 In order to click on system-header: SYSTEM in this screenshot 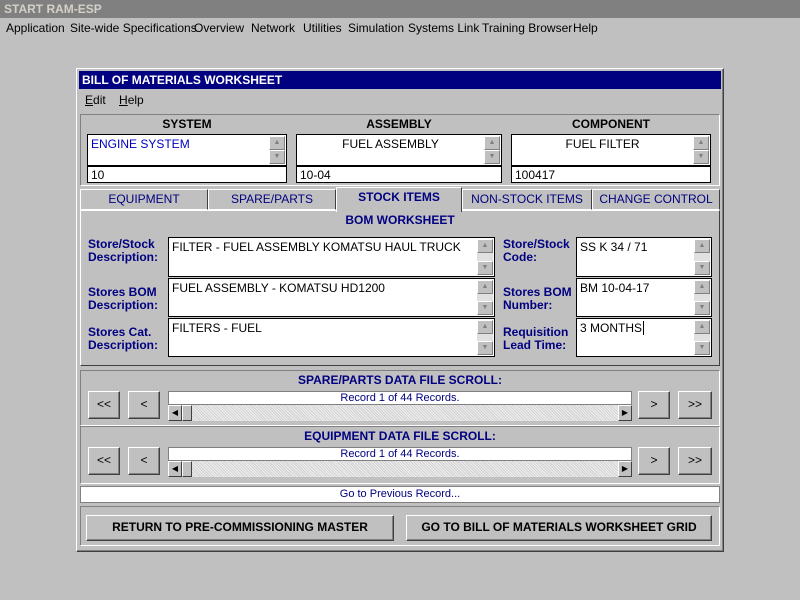, I will do `click(187, 124)`.